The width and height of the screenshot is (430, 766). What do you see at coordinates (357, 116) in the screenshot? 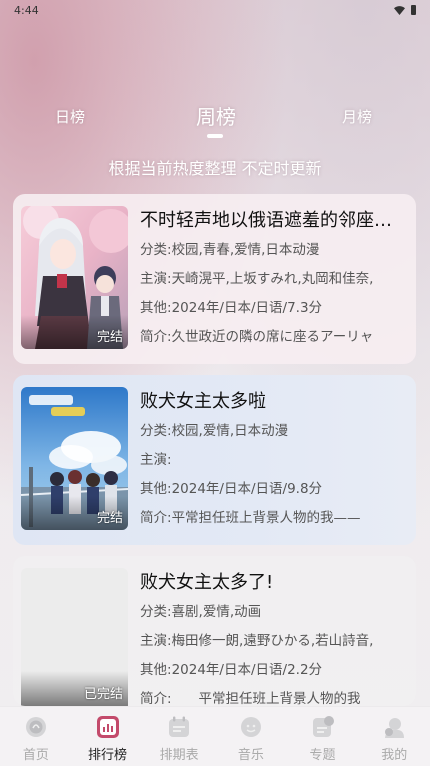
I see `tab-monthly: 月榜` at bounding box center [357, 116].